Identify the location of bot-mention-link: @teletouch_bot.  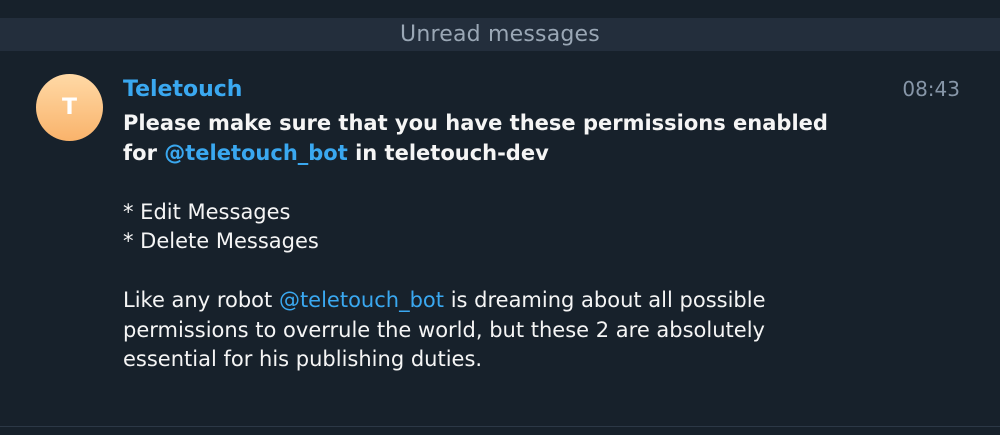
(256, 153).